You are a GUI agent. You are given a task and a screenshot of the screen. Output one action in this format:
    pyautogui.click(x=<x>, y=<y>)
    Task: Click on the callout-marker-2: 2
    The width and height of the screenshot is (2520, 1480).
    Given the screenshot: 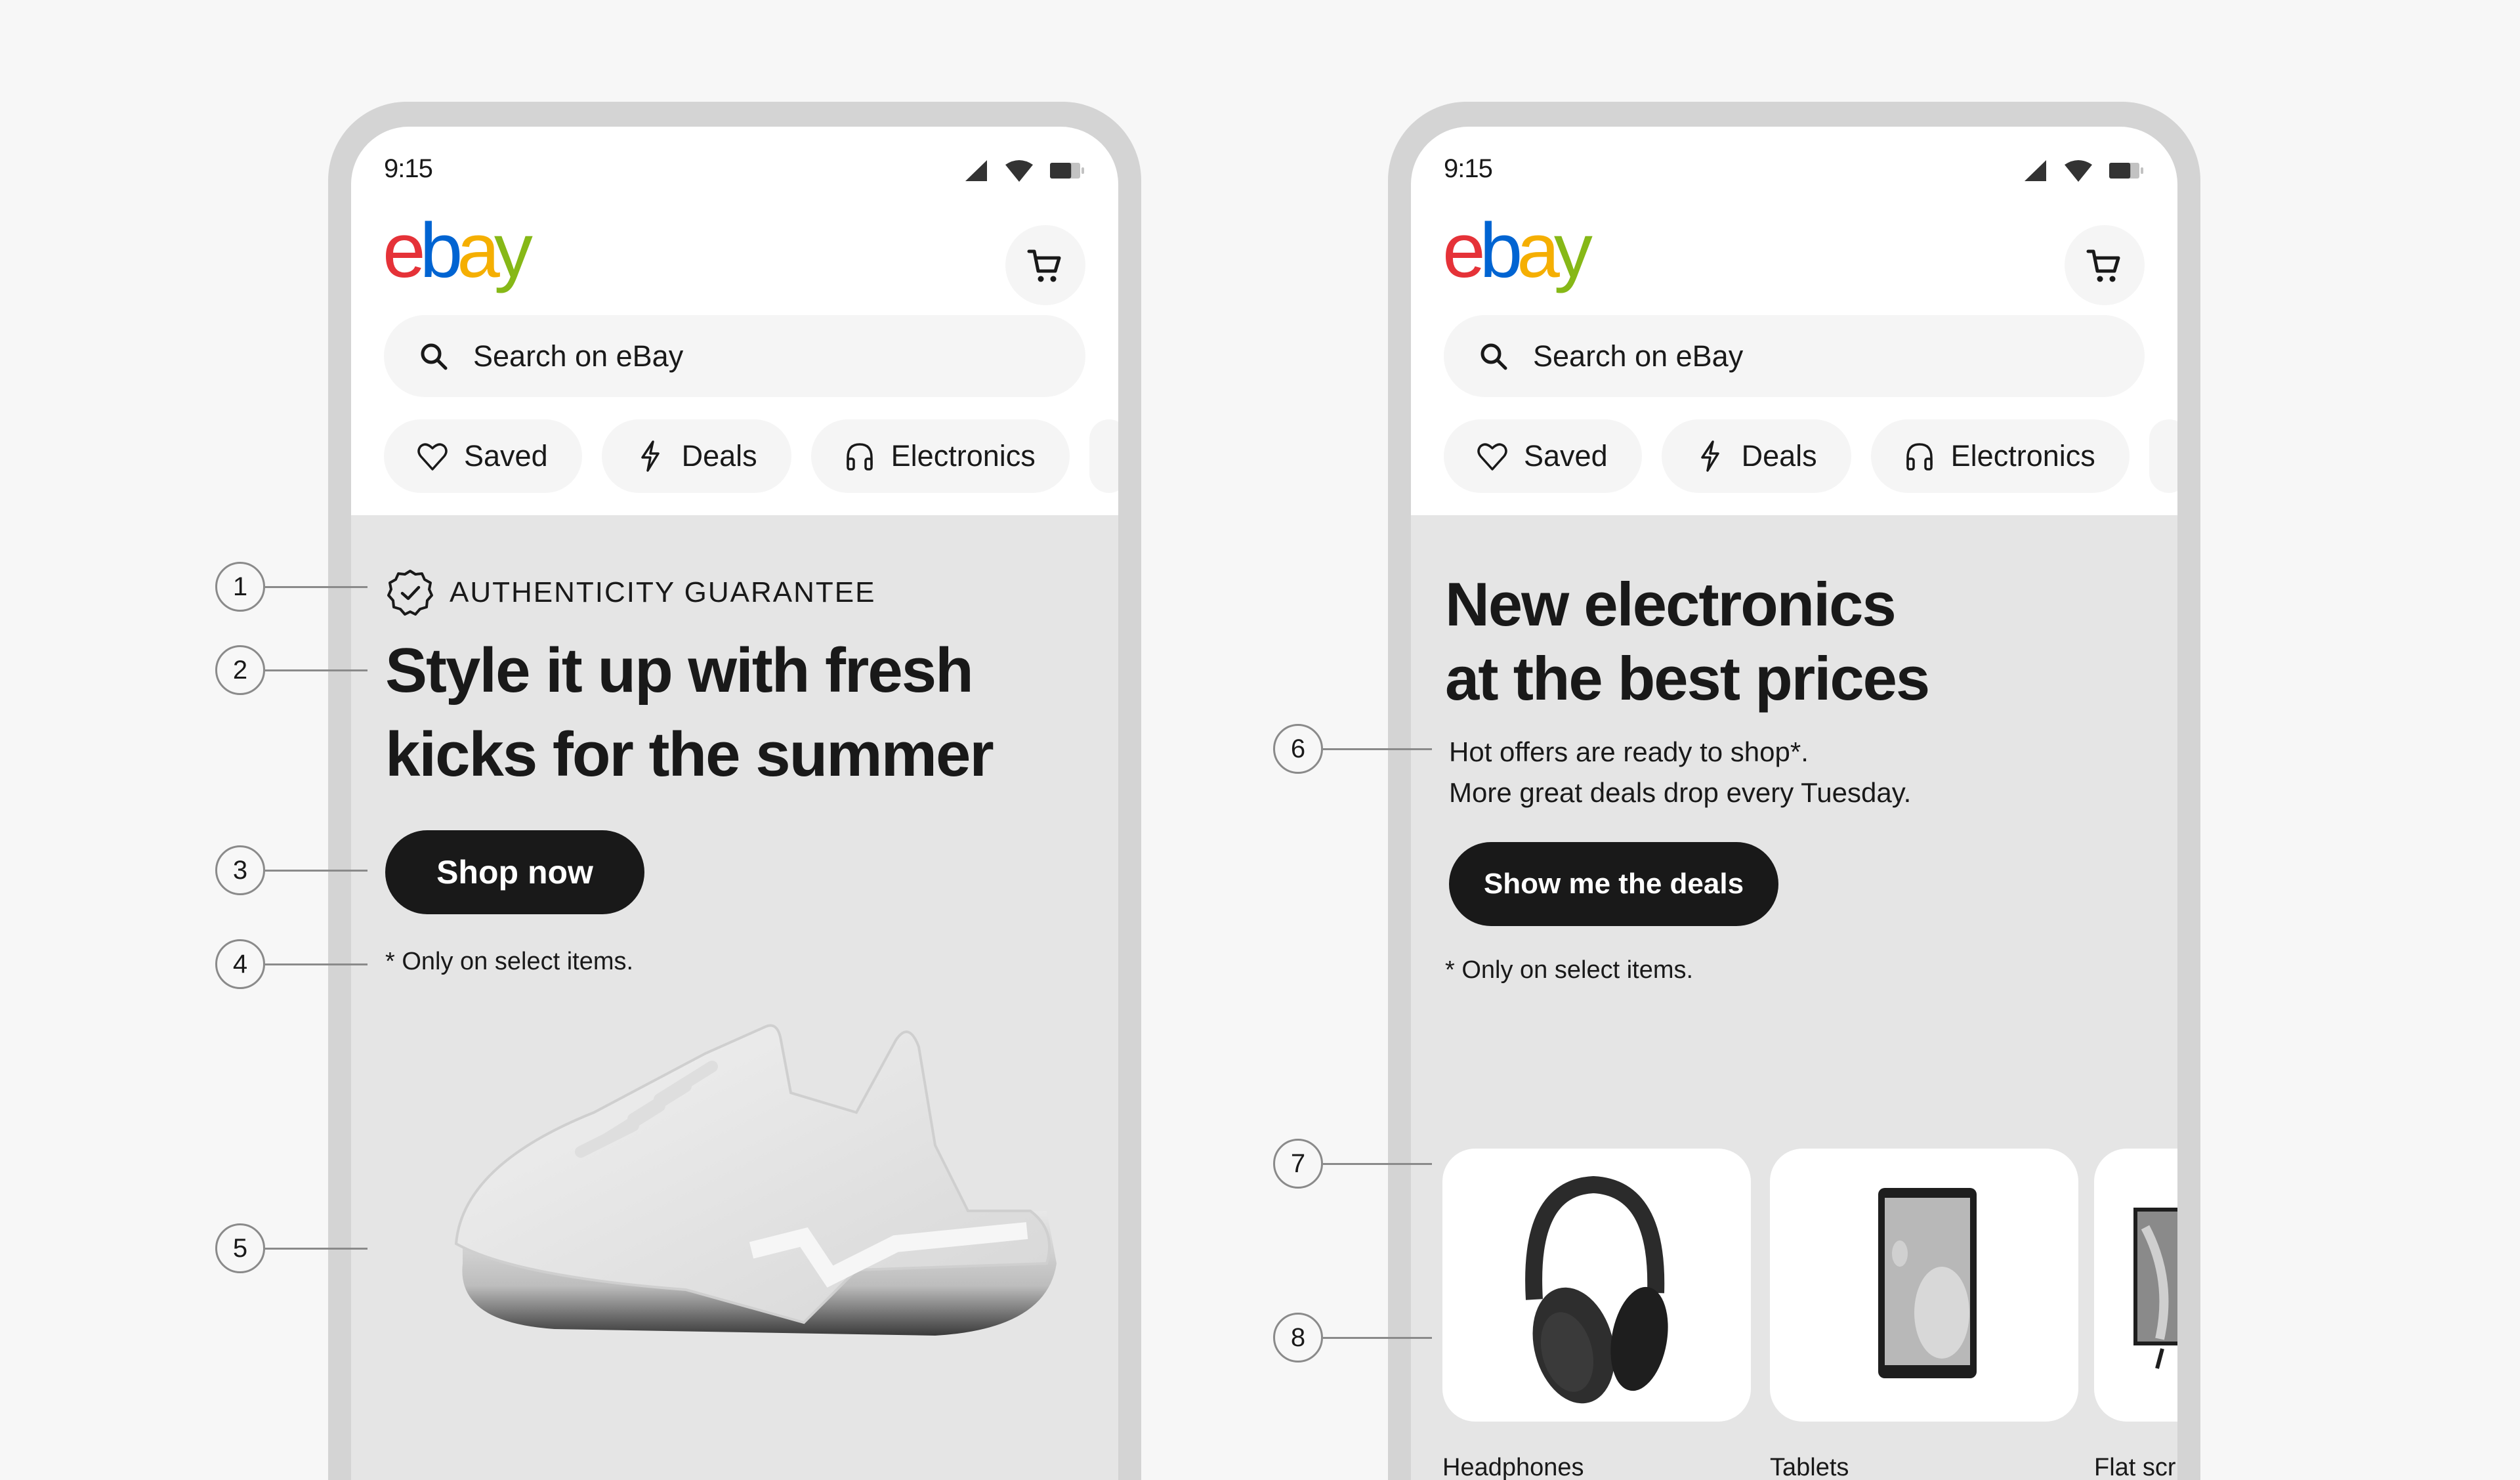 What is the action you would take?
    pyautogui.click(x=240, y=670)
    